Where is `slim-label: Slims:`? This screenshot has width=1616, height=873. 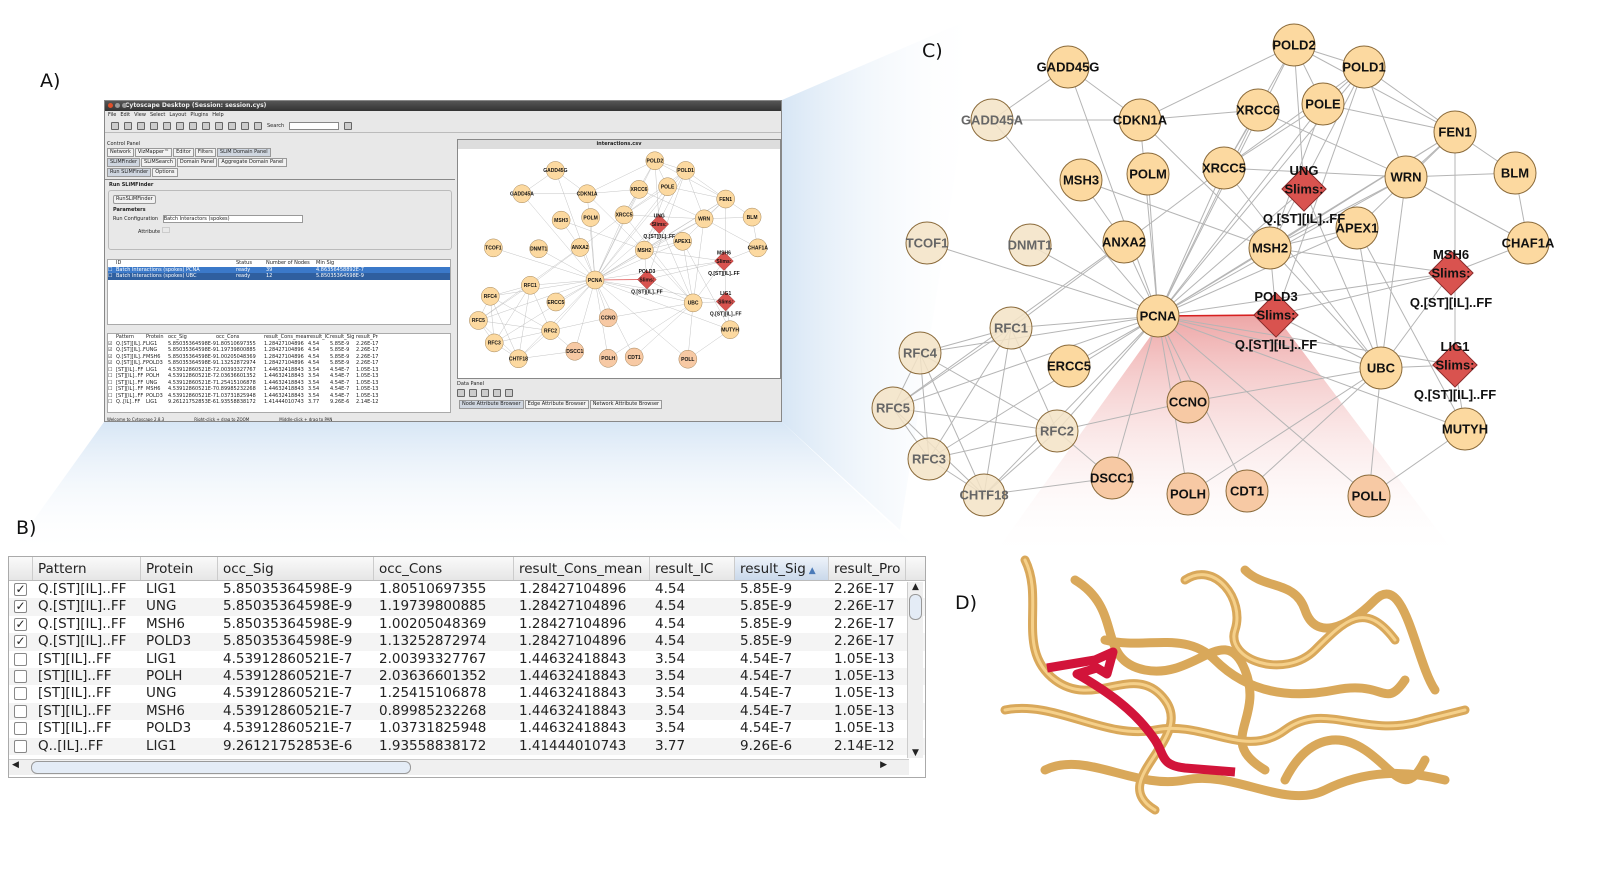 slim-label: Slims: is located at coordinates (723, 262).